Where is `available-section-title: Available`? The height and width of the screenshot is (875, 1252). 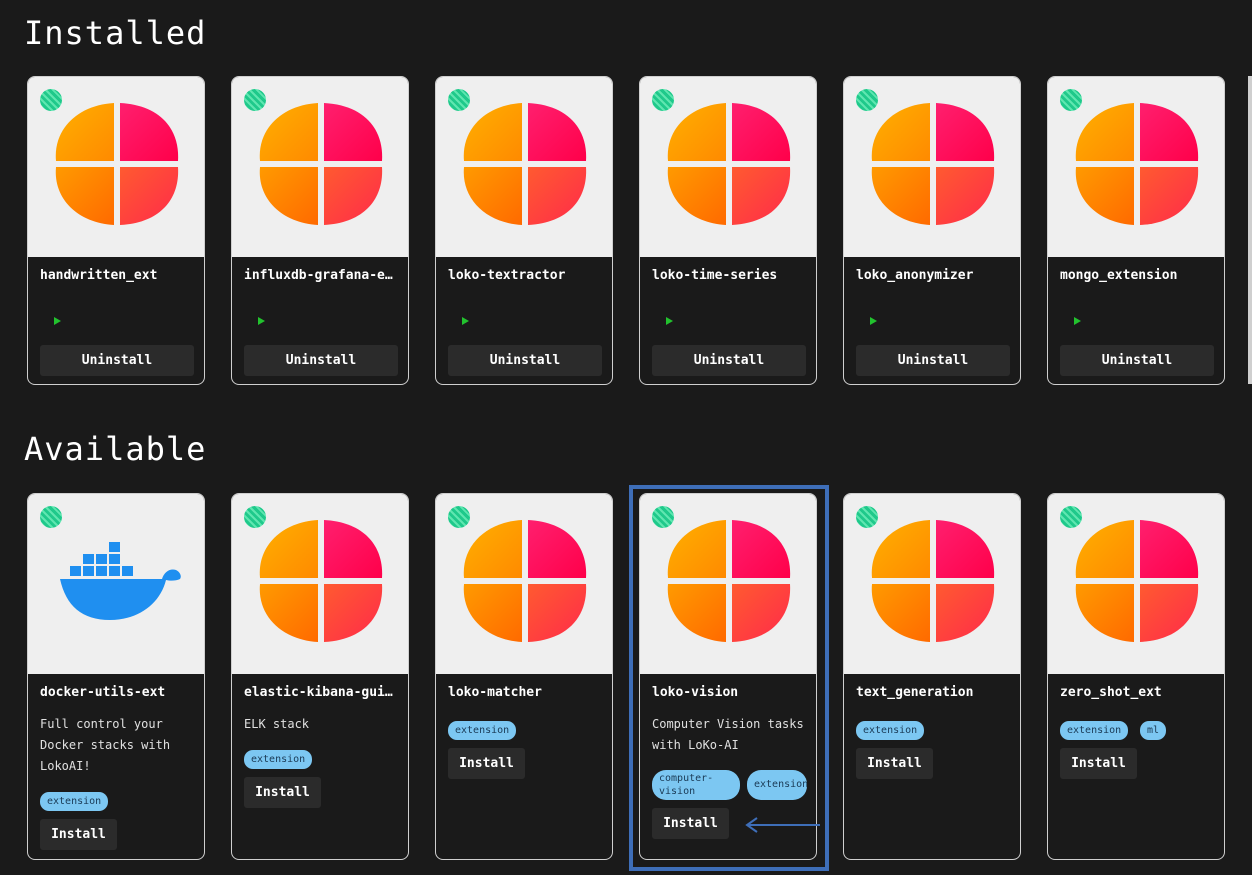 available-section-title: Available is located at coordinates (115, 449).